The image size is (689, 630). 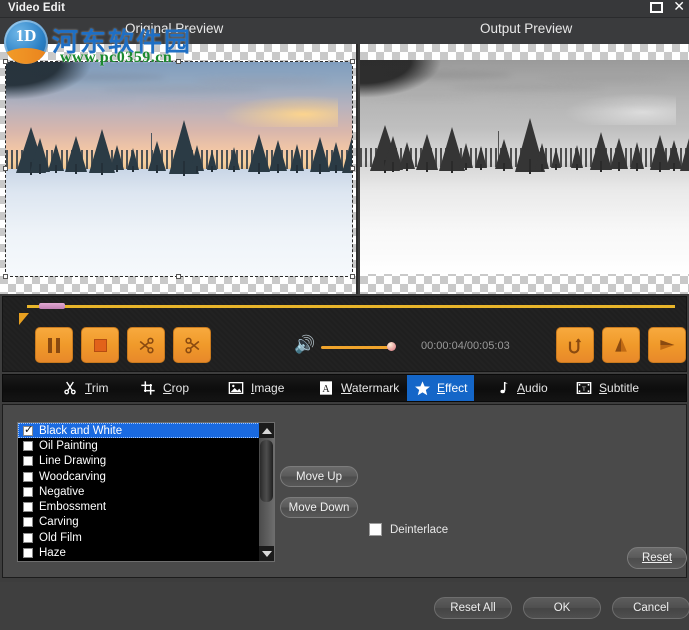 I want to click on cut-start-button, so click(x=146, y=345).